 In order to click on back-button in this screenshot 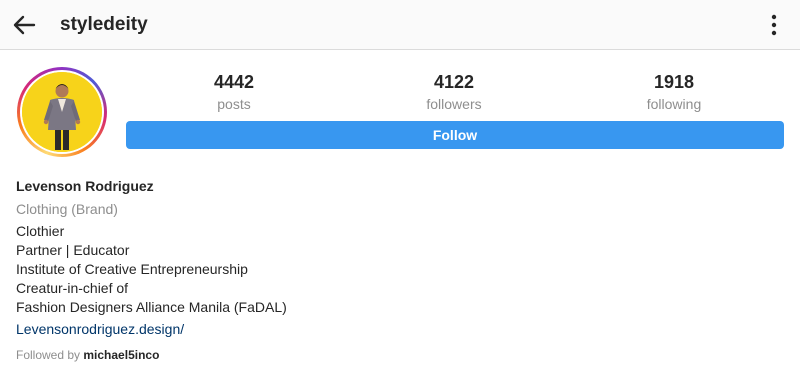, I will do `click(24, 25)`.